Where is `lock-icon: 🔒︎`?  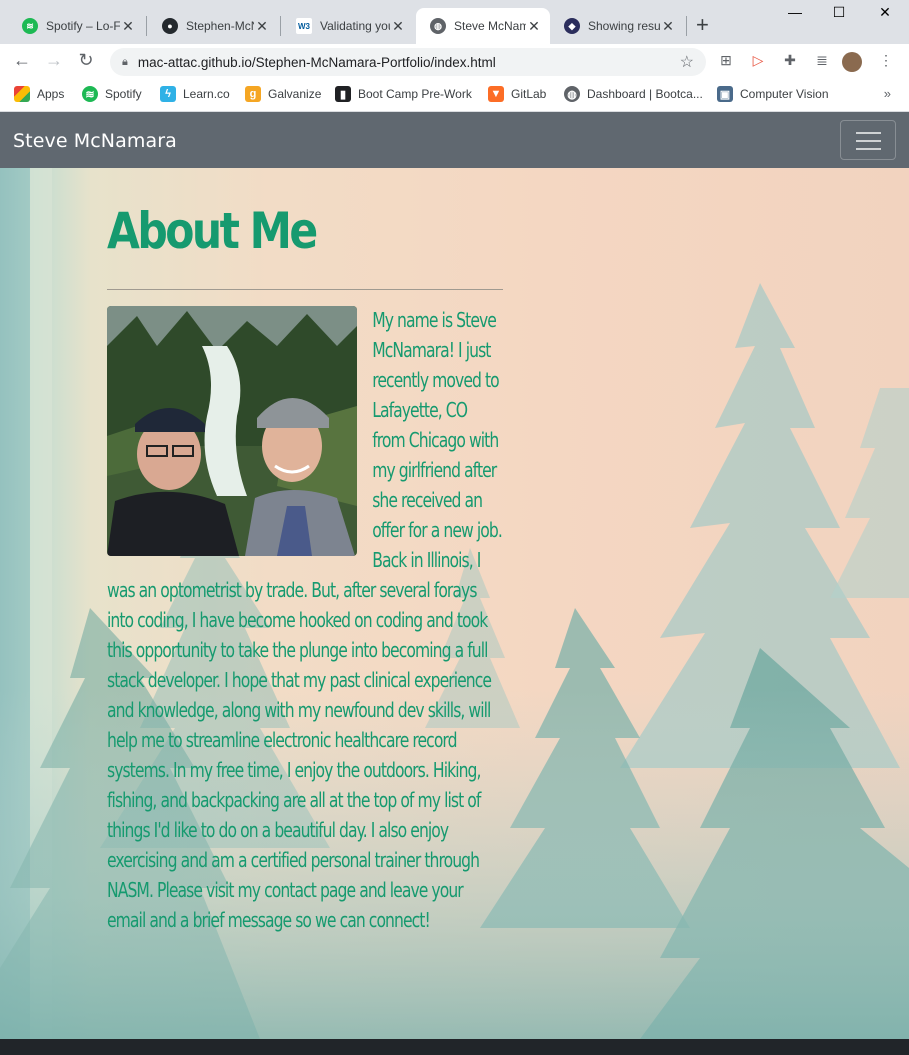 lock-icon: 🔒︎ is located at coordinates (125, 61).